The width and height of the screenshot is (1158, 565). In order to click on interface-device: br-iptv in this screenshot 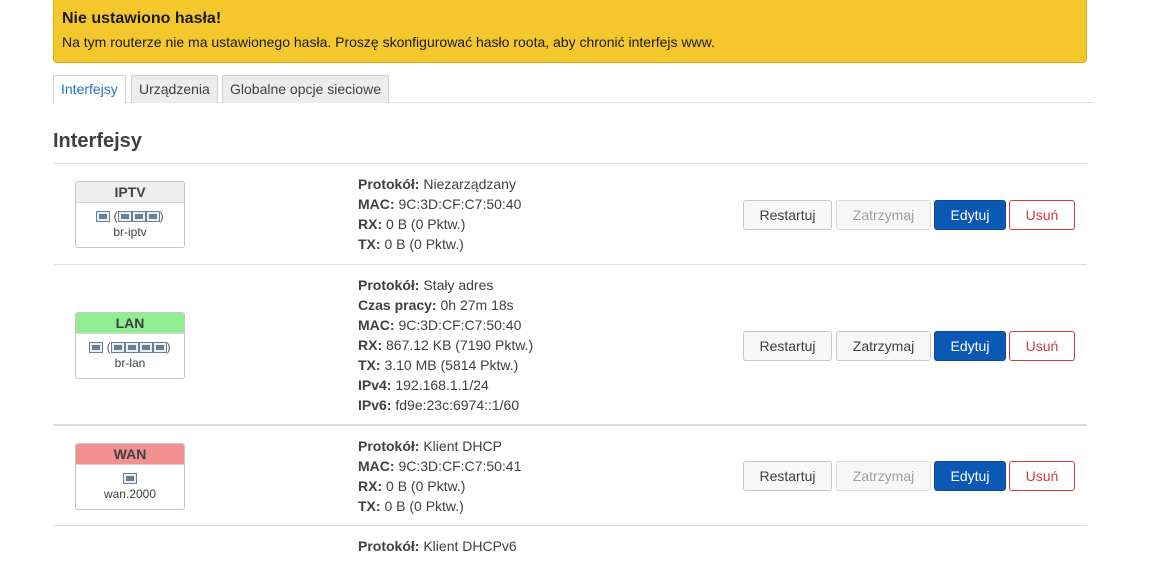, I will do `click(130, 232)`.